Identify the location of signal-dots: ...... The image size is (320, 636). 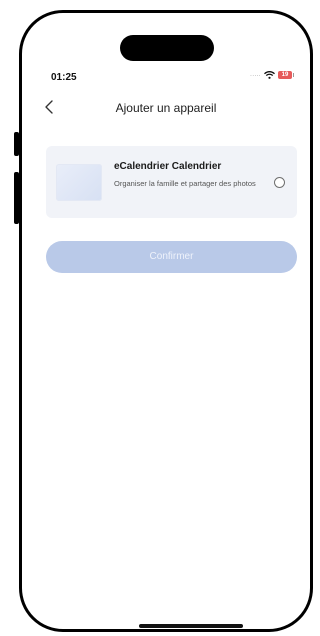
(255, 75).